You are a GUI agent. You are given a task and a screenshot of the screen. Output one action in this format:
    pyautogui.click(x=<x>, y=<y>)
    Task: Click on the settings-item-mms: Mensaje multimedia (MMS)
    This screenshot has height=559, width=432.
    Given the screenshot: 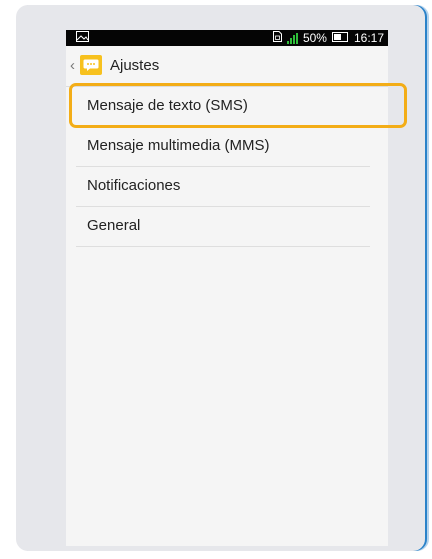 What is the action you would take?
    pyautogui.click(x=223, y=147)
    